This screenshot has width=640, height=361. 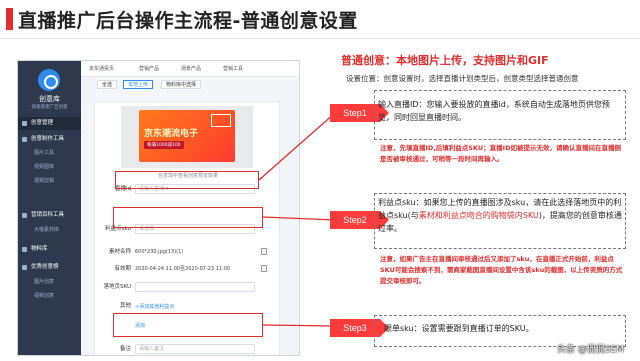 I want to click on connector-lines, so click(x=297, y=219).